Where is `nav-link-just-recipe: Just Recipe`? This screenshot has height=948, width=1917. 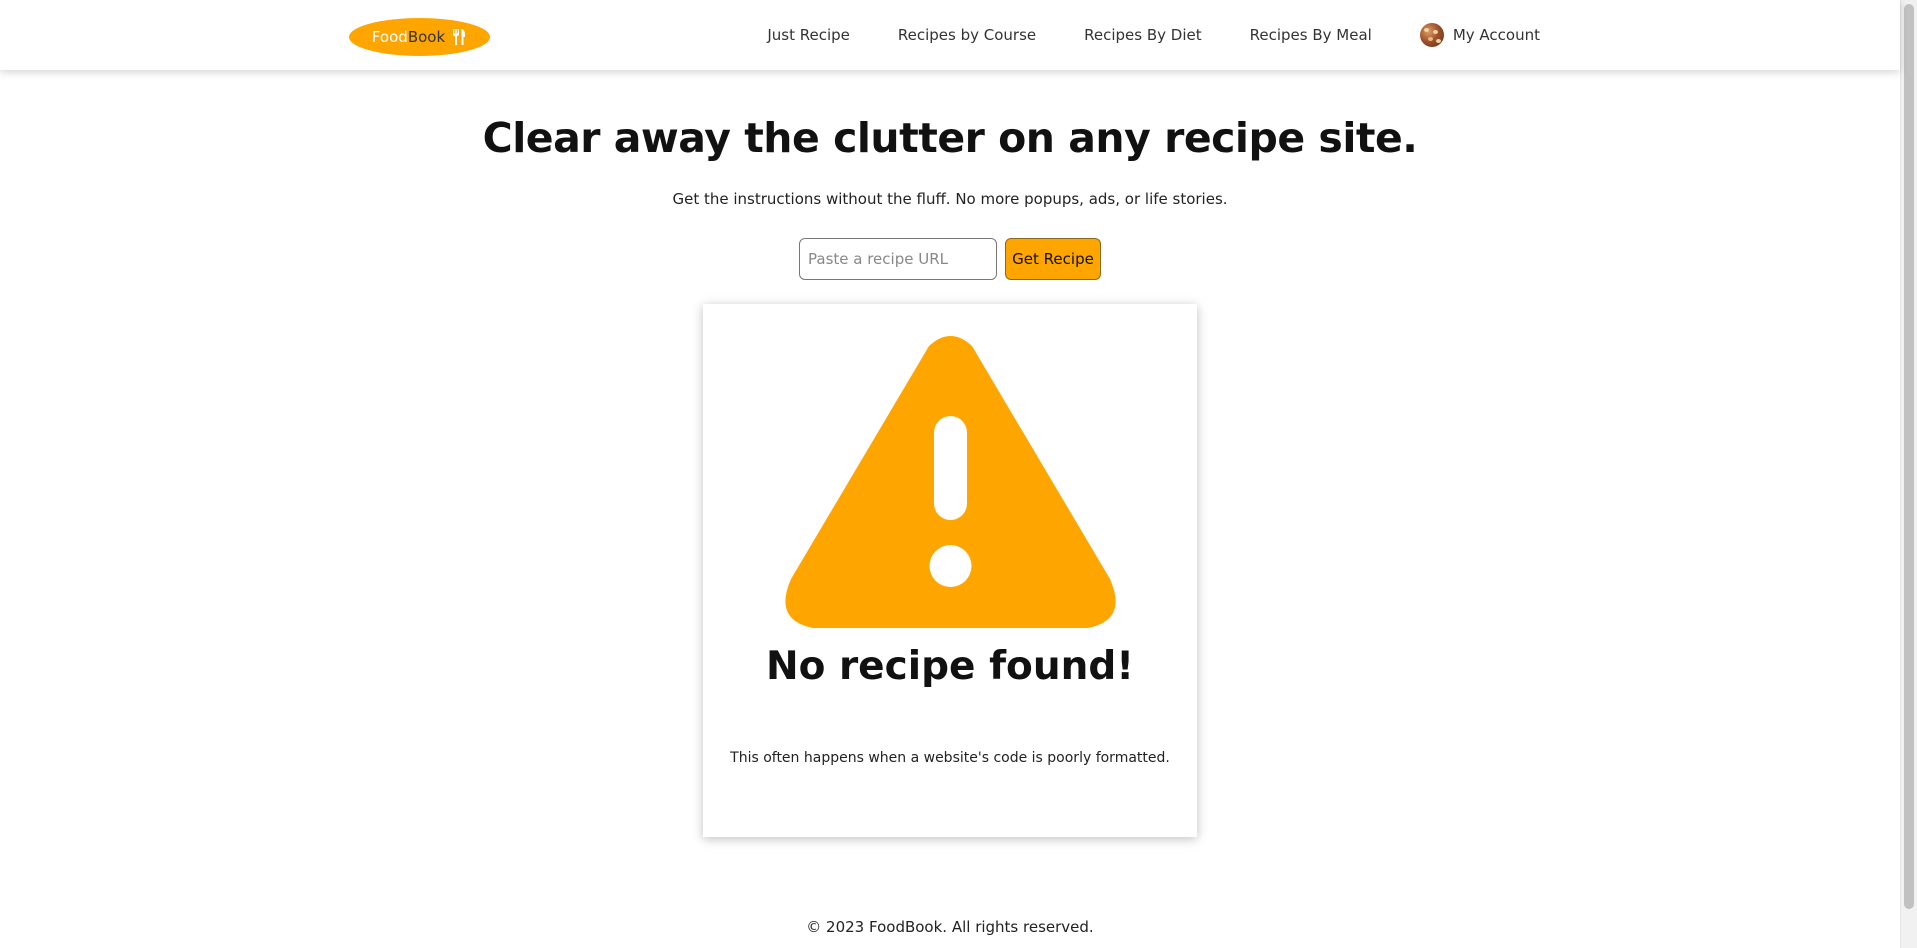 nav-link-just-recipe: Just Recipe is located at coordinates (808, 35).